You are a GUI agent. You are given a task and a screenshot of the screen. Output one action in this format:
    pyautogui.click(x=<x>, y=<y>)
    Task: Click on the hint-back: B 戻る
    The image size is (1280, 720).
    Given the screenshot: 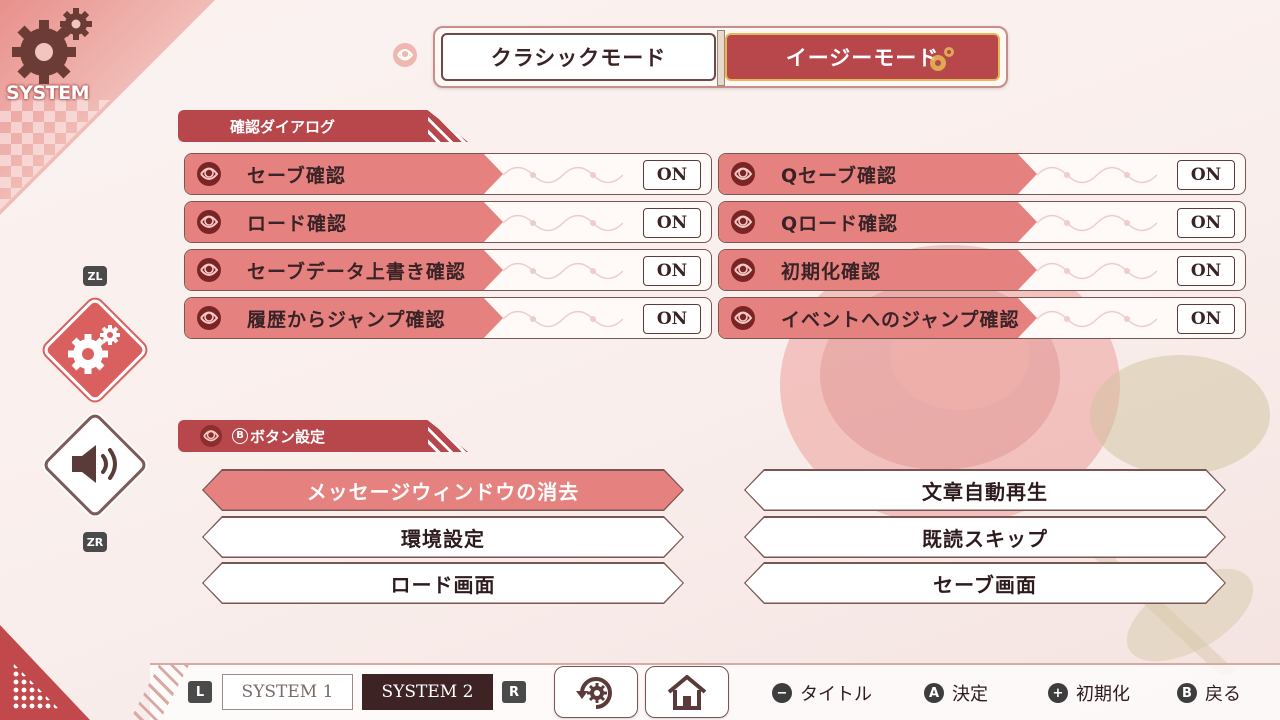 What is the action you would take?
    pyautogui.click(x=1209, y=693)
    